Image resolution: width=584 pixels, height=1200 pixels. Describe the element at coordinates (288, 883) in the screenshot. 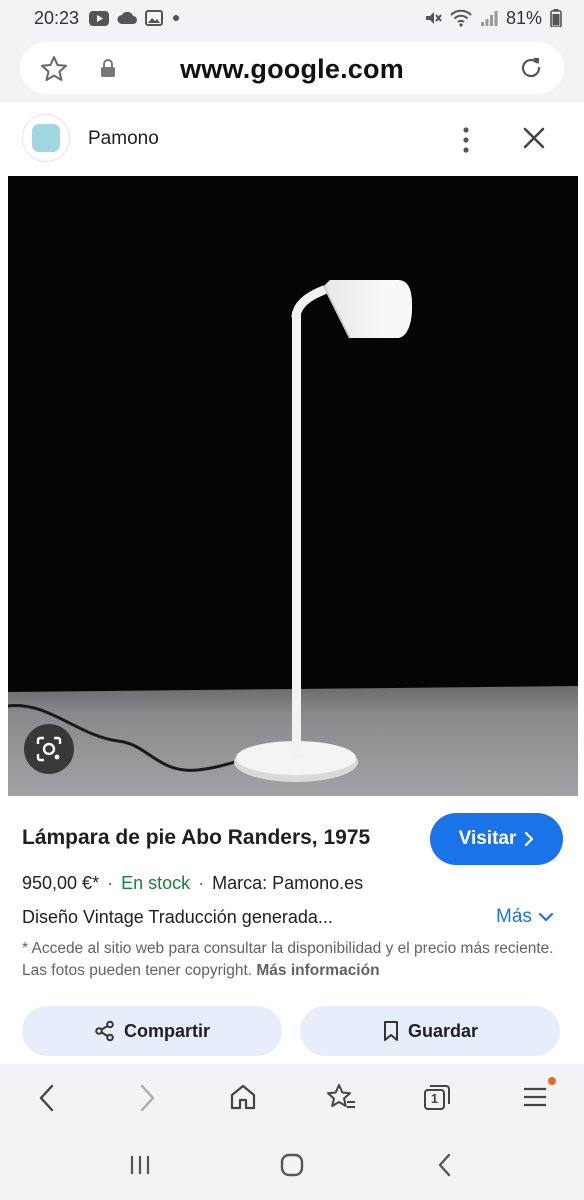

I see `product-brand: Marca: Pamono.es` at that location.